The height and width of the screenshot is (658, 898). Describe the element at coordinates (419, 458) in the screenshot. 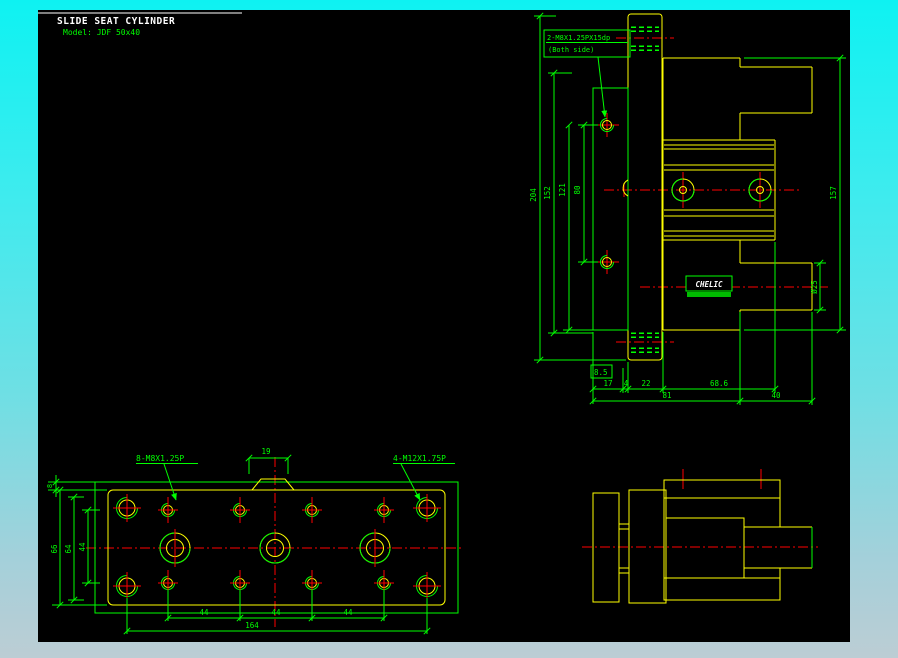

I see `note-m12: 4-M12X1.75P` at that location.